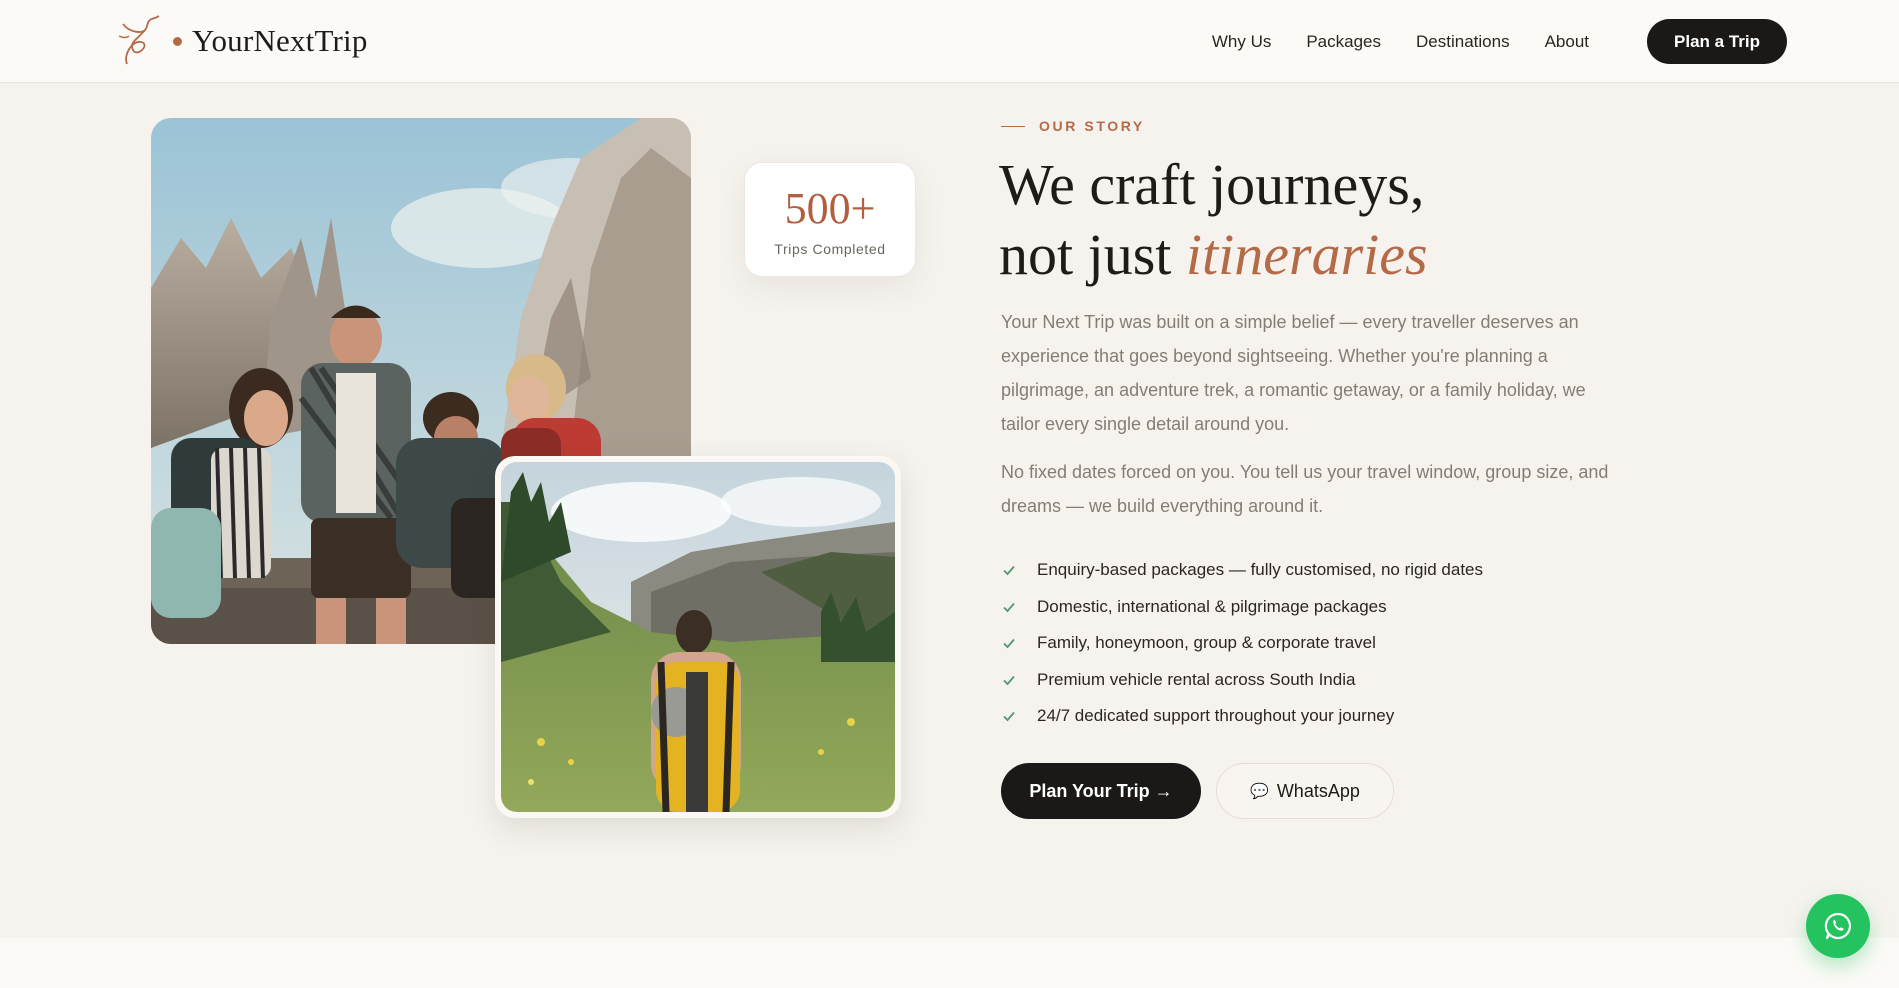  Describe the element at coordinates (949, 963) in the screenshot. I see `next-section-band` at that location.